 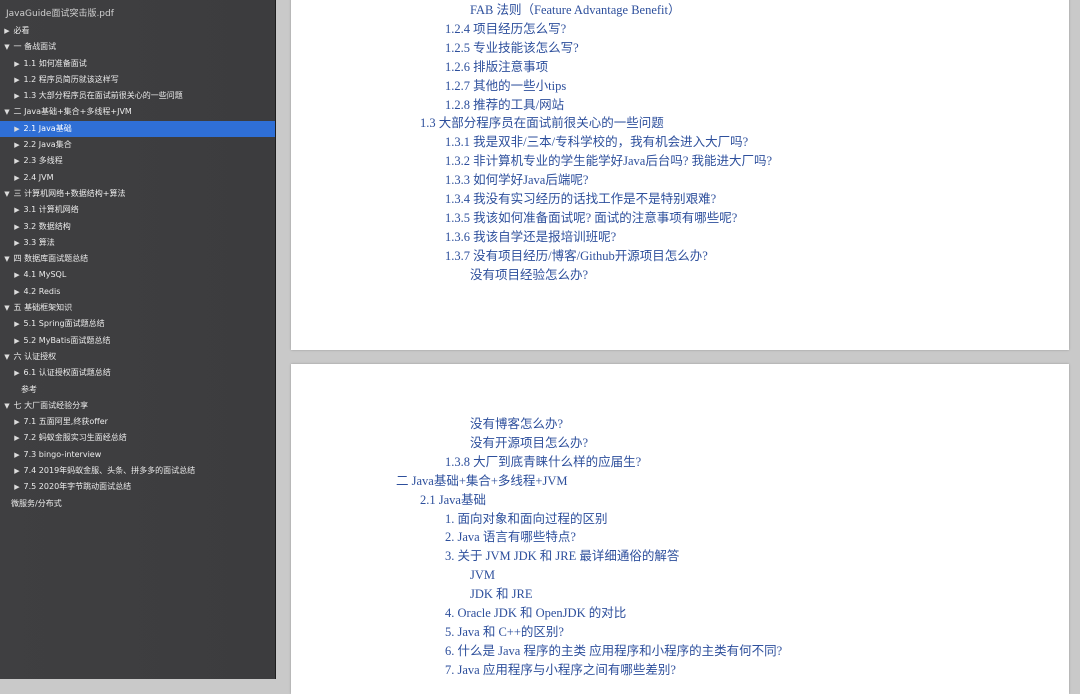 What do you see at coordinates (108, 471) in the screenshot?
I see `outline-item-label: 7.4 2019年蚂蚁金服、头条、拼多多的面试总结` at bounding box center [108, 471].